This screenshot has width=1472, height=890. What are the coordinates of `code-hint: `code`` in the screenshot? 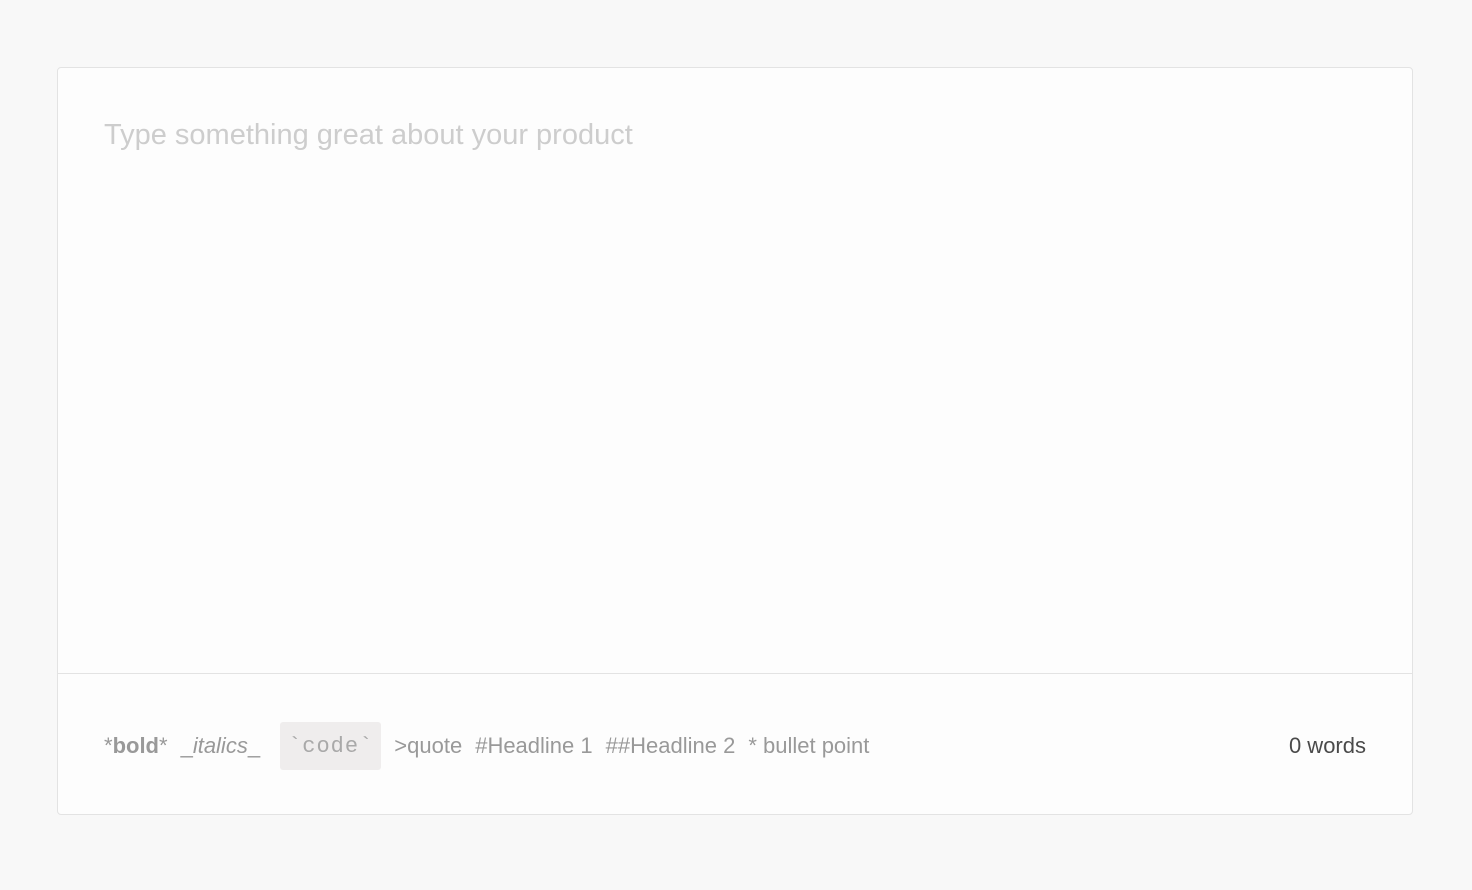 It's located at (331, 746).